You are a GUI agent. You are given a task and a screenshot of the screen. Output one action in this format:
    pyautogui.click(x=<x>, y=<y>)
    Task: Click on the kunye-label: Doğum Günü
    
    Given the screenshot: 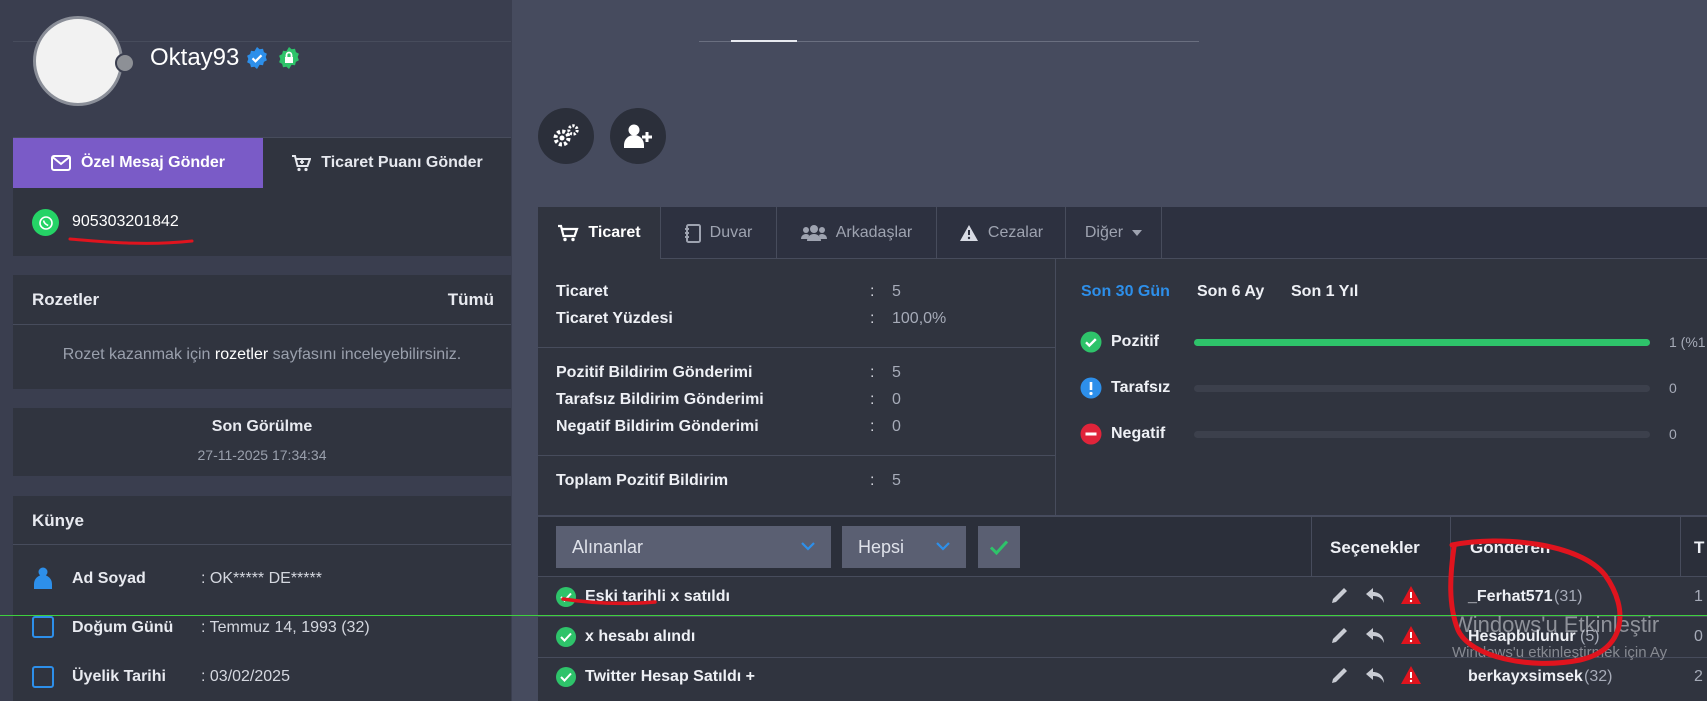 What is the action you would take?
    pyautogui.click(x=123, y=627)
    